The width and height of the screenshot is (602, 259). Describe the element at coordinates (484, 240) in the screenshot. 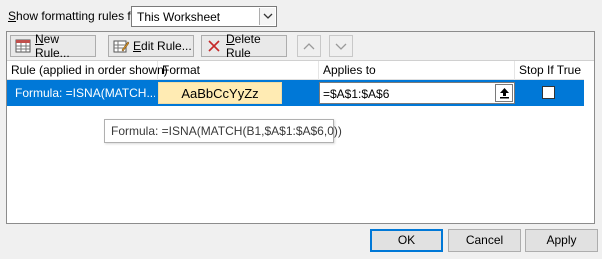

I see `cancel-button: Cancel` at that location.